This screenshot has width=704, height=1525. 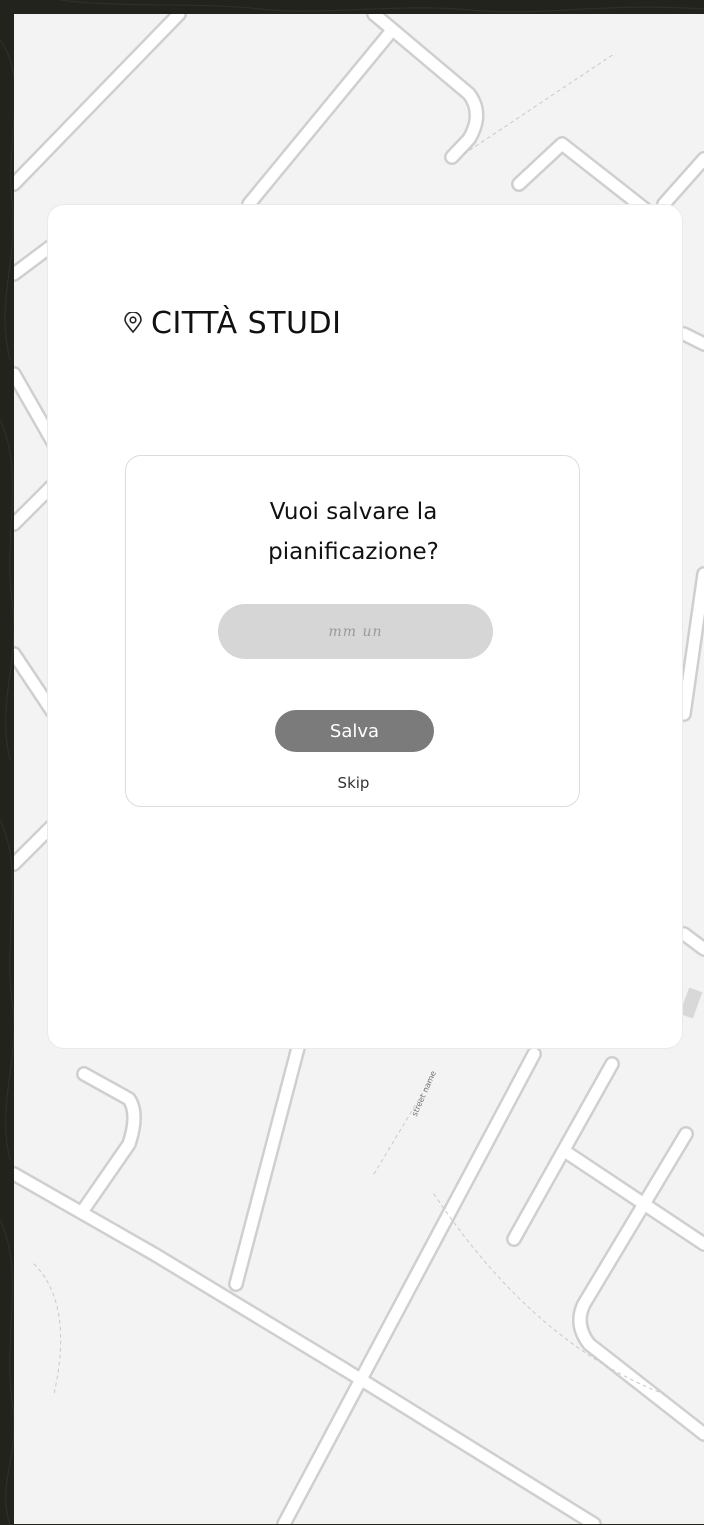 What do you see at coordinates (353, 532) in the screenshot?
I see `dialog-question: Vuoi salvare la pianificazione?` at bounding box center [353, 532].